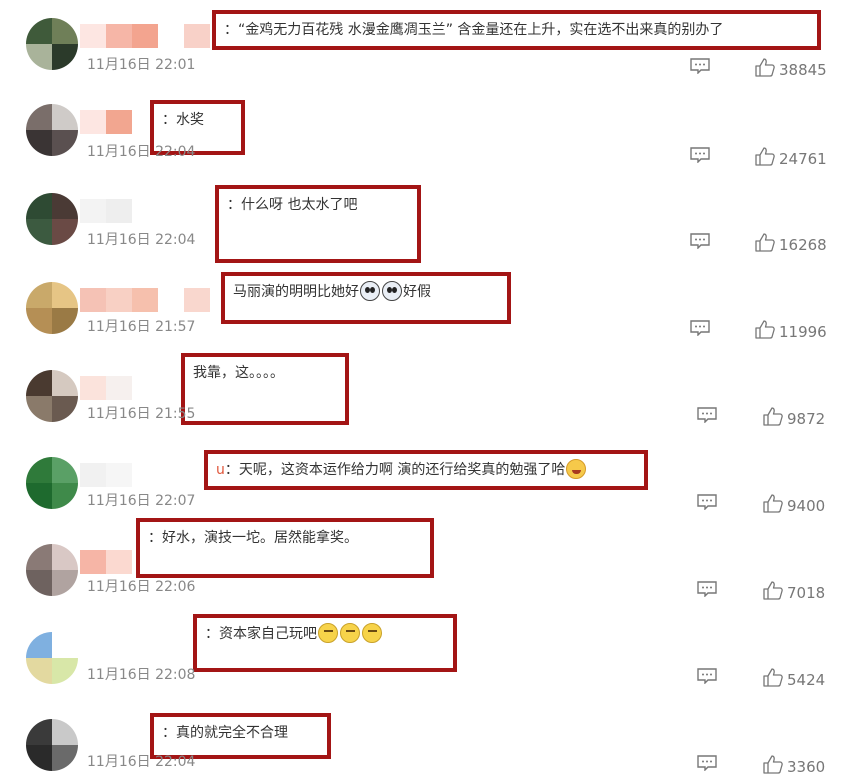 The width and height of the screenshot is (852, 779). I want to click on comment-text: 我靠，这。。。。, so click(238, 373).